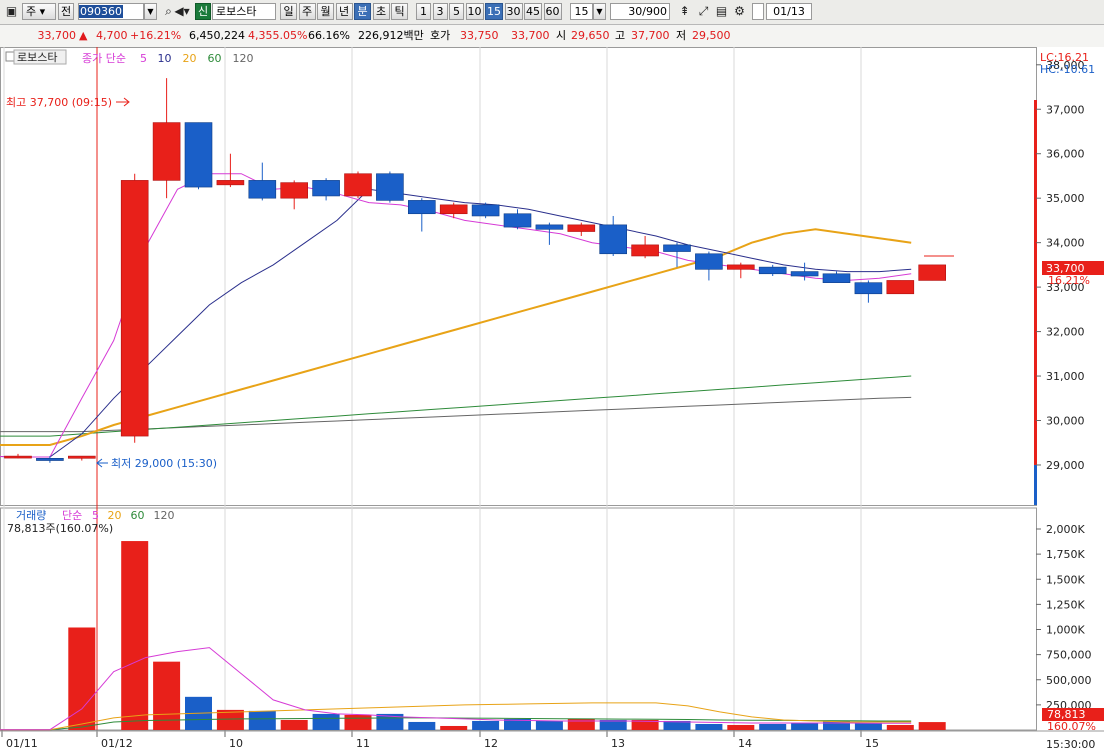 The image size is (1104, 754). I want to click on interval-select: 15, so click(581, 11).